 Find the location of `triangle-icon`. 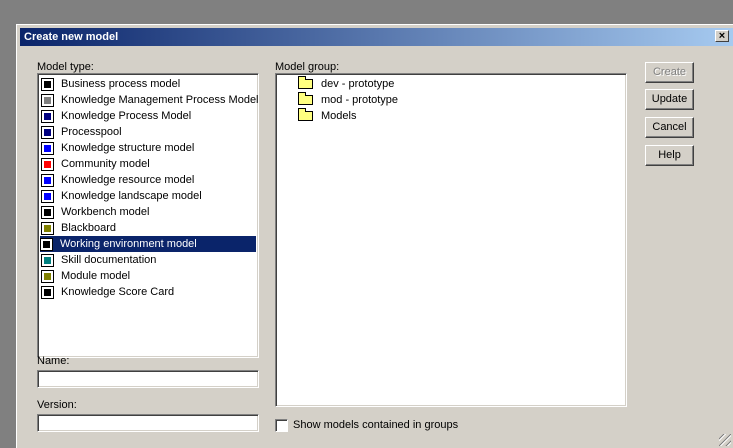

triangle-icon is located at coordinates (47, 84).